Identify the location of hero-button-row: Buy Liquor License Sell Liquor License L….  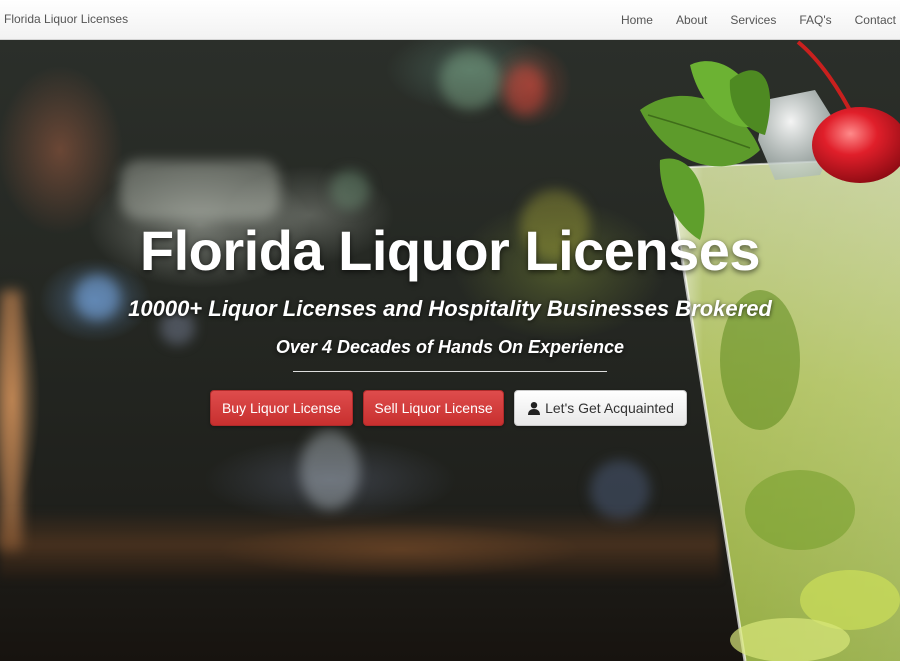
(448, 408).